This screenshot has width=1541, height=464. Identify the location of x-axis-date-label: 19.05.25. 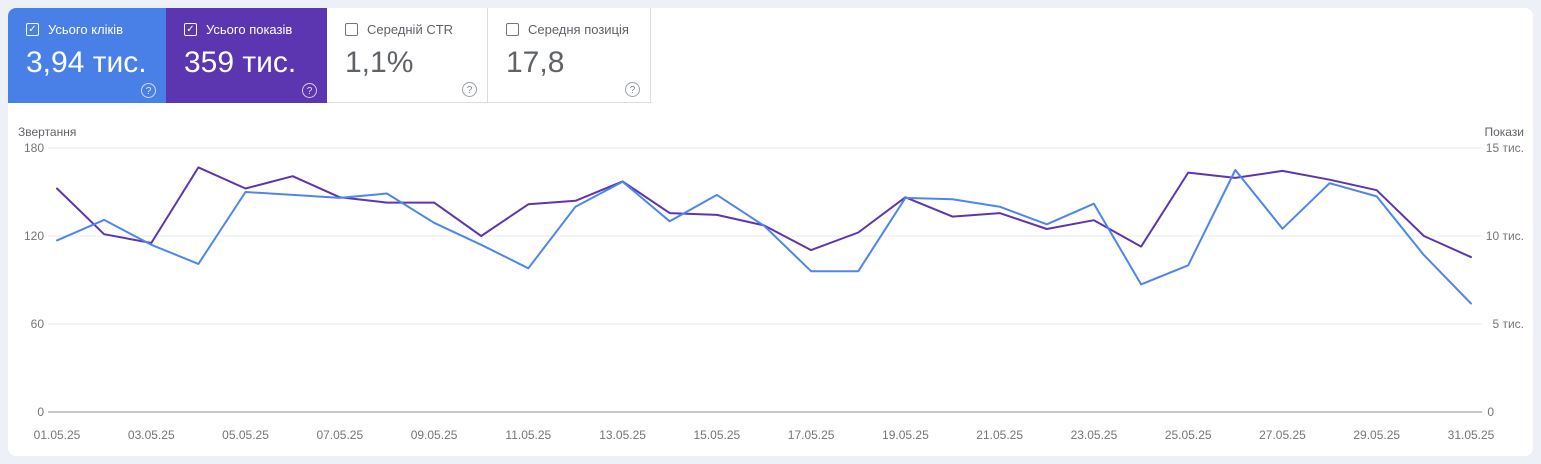
(905, 435).